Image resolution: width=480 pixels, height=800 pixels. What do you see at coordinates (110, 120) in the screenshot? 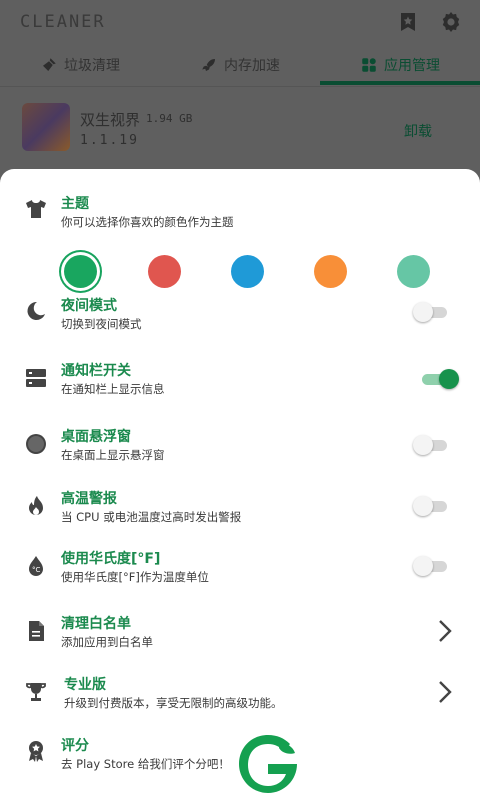
I see `app-name: 双生视界` at bounding box center [110, 120].